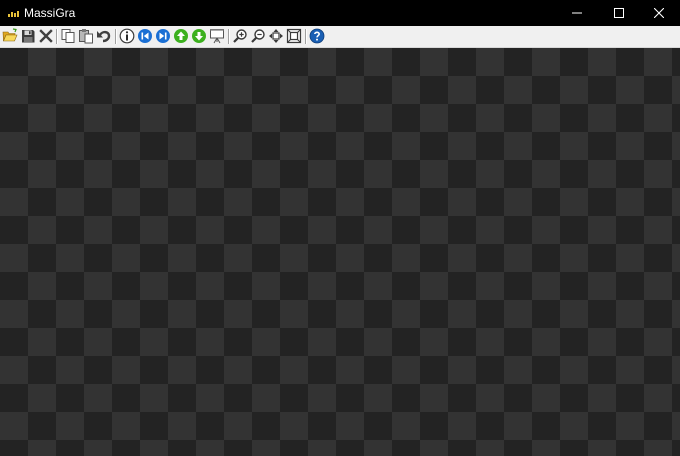 This screenshot has height=456, width=680. I want to click on close-icon, so click(659, 13).